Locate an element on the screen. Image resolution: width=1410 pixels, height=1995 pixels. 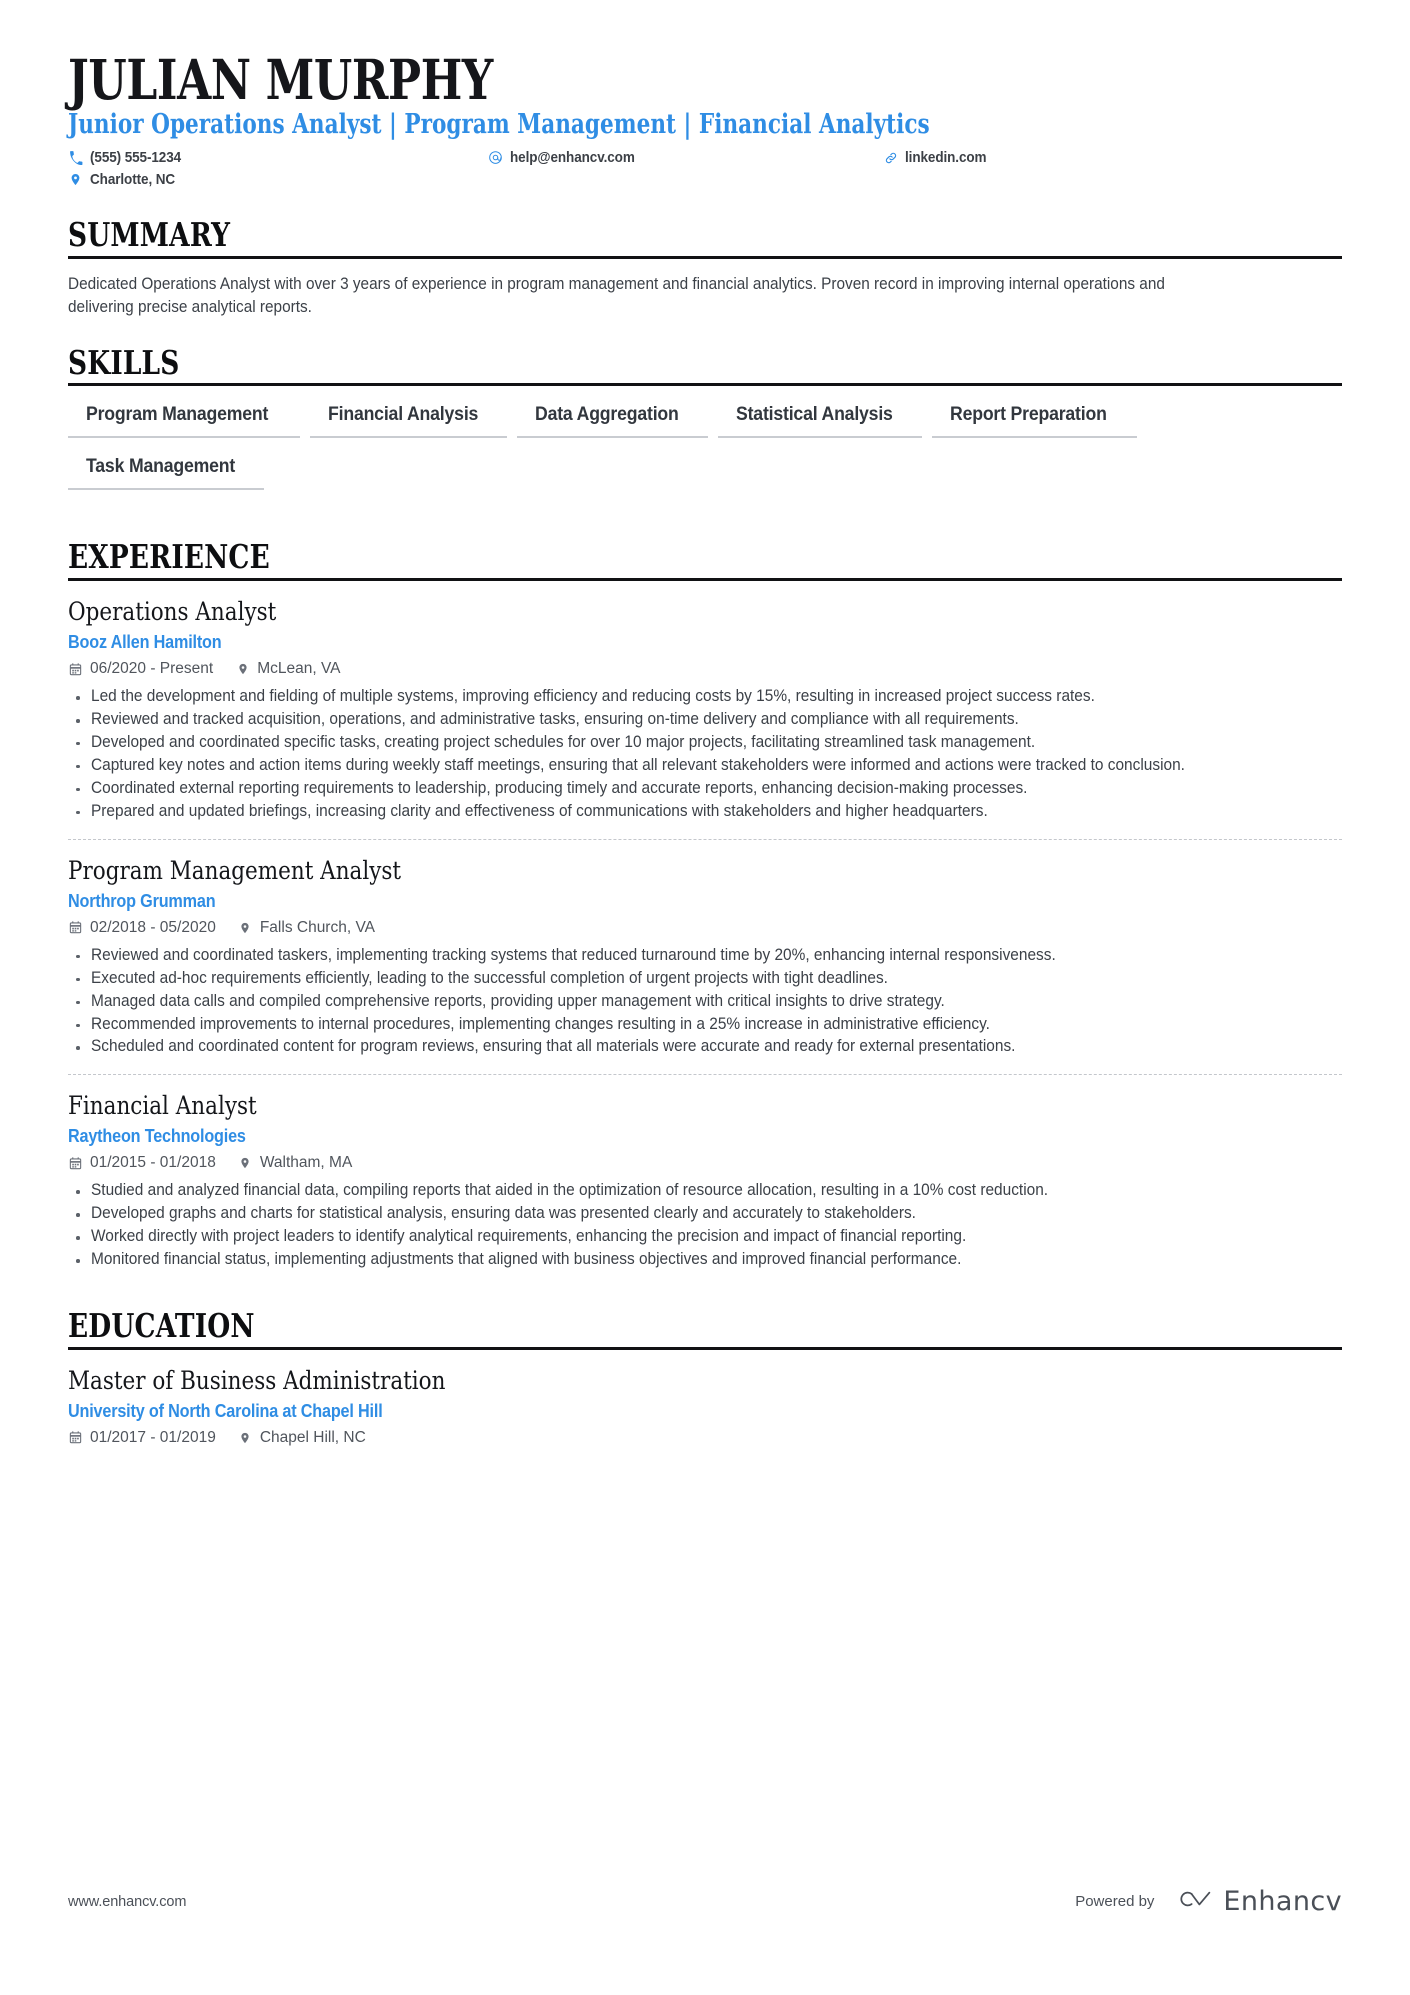
entry-dates-text: 02/2018 - 05/2020 is located at coordinates (153, 927).